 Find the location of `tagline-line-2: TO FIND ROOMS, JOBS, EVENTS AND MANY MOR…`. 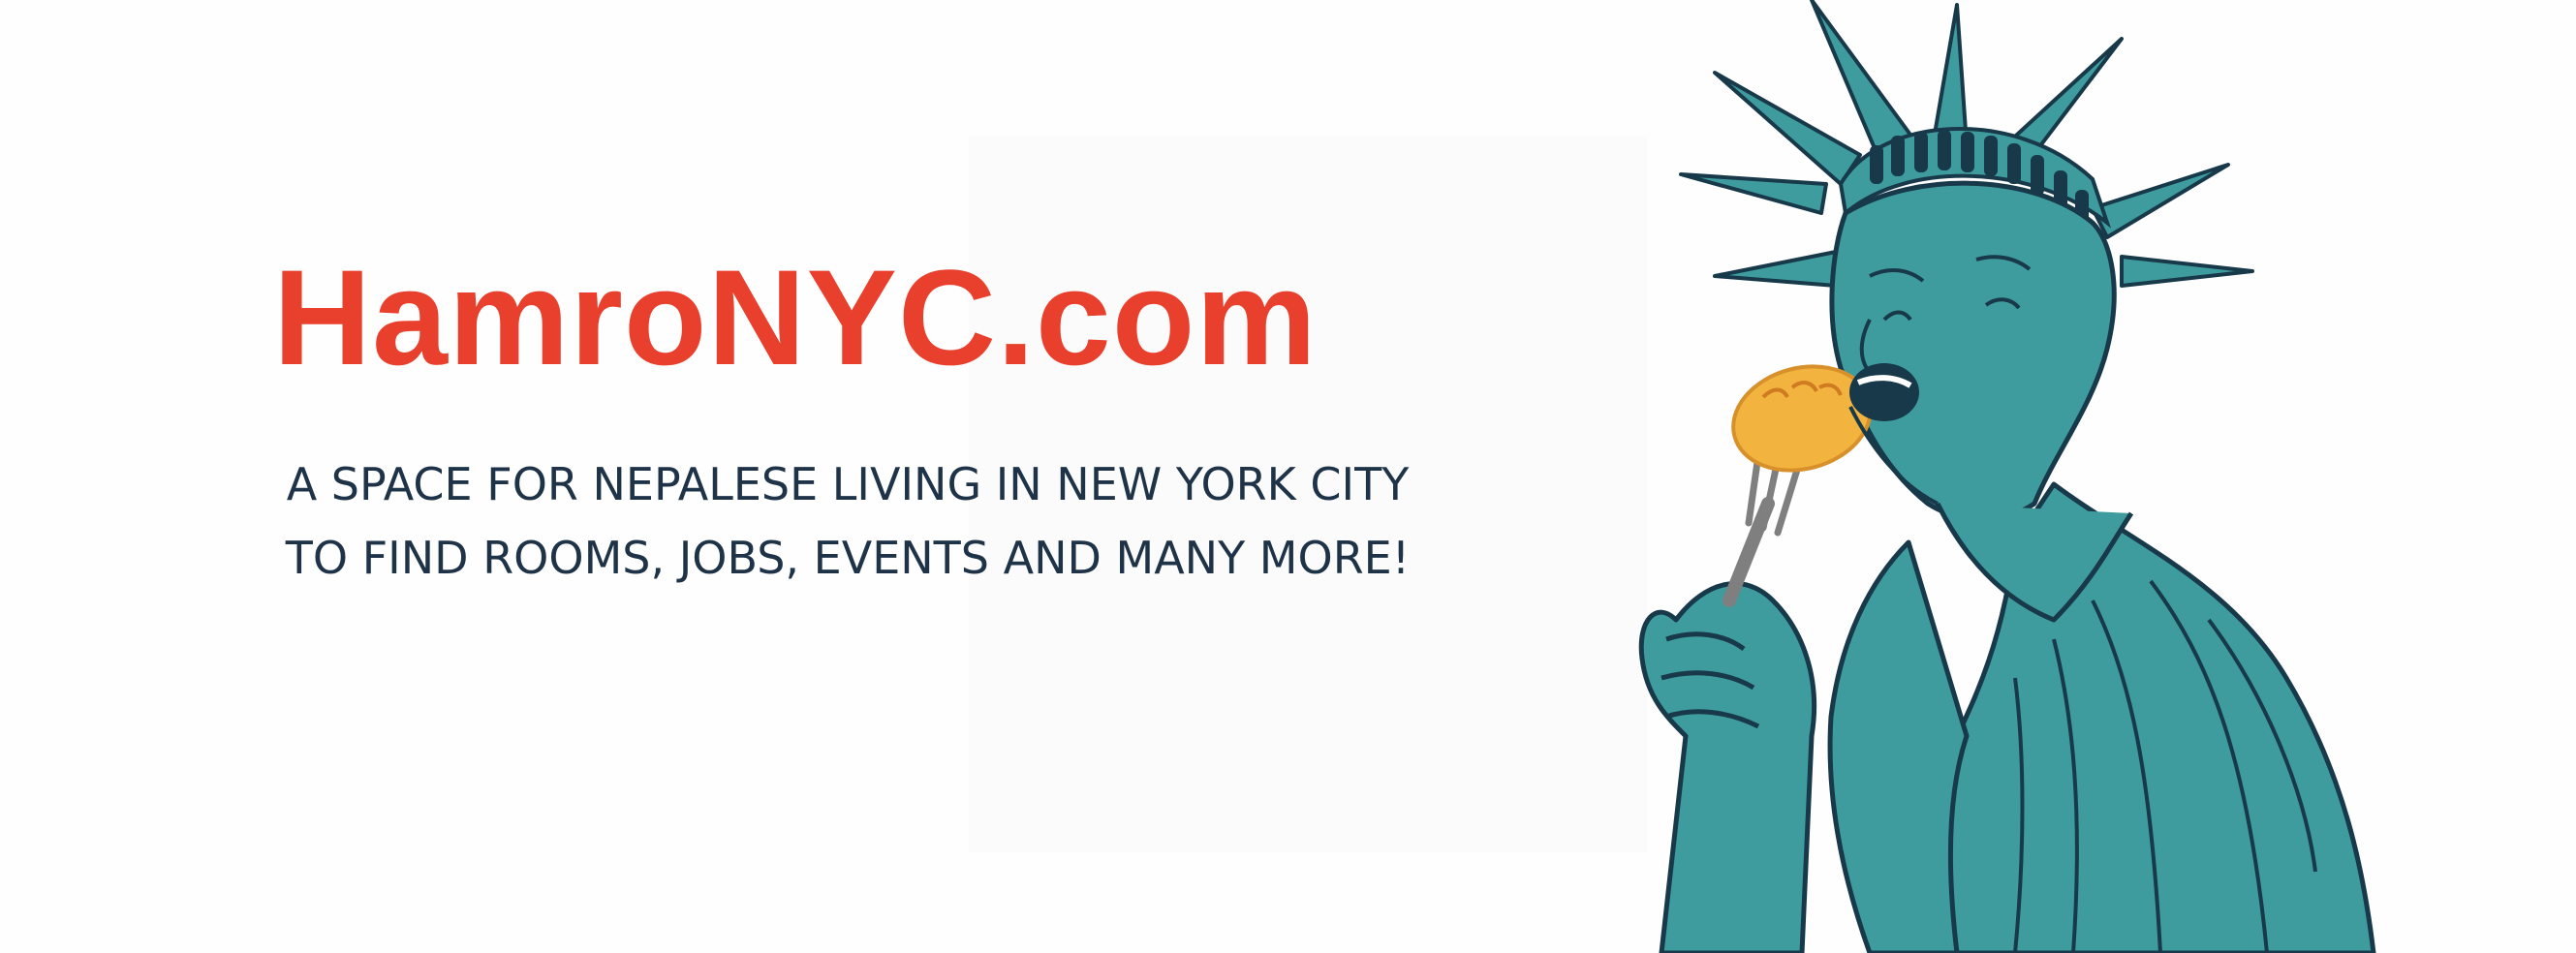

tagline-line-2: TO FIND ROOMS, JOBS, EVENTS AND MANY MOR… is located at coordinates (848, 558).